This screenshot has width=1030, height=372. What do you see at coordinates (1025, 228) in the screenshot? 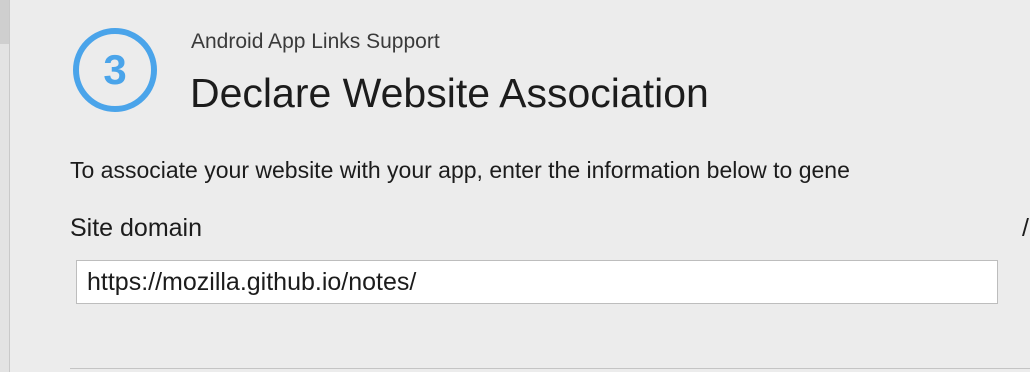
I see `clipped-label-glyph: /` at bounding box center [1025, 228].